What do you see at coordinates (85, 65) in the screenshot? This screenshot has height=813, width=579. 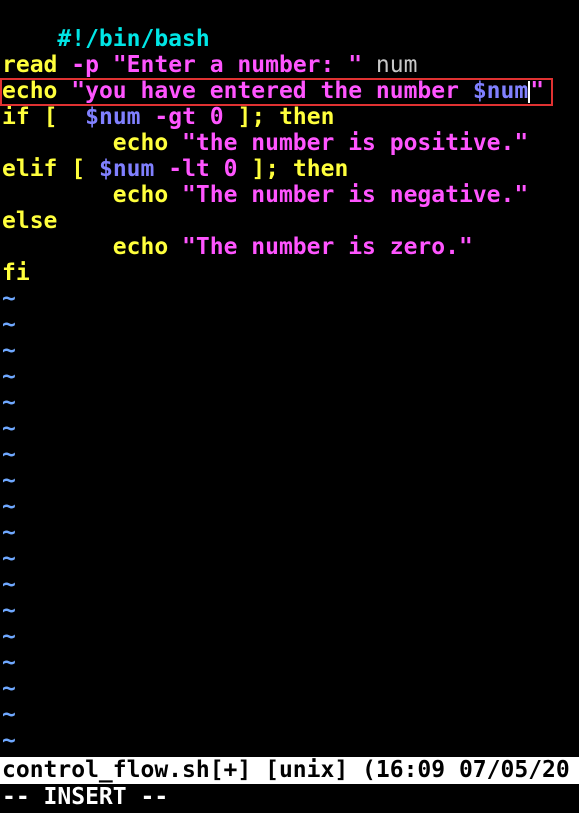 I see `read-flag: -p` at bounding box center [85, 65].